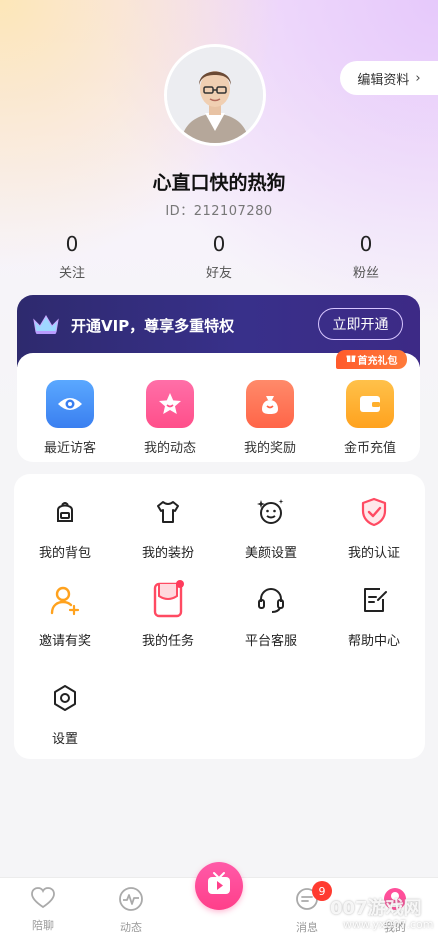 This screenshot has width=438, height=937. What do you see at coordinates (370, 404) in the screenshot?
I see `wallet-icon` at bounding box center [370, 404].